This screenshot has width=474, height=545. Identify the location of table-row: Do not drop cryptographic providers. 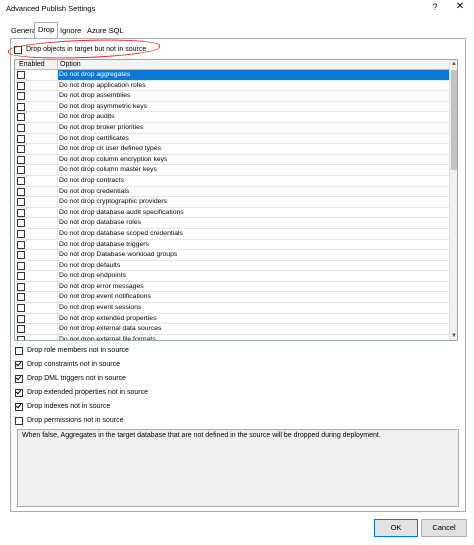
(232, 202).